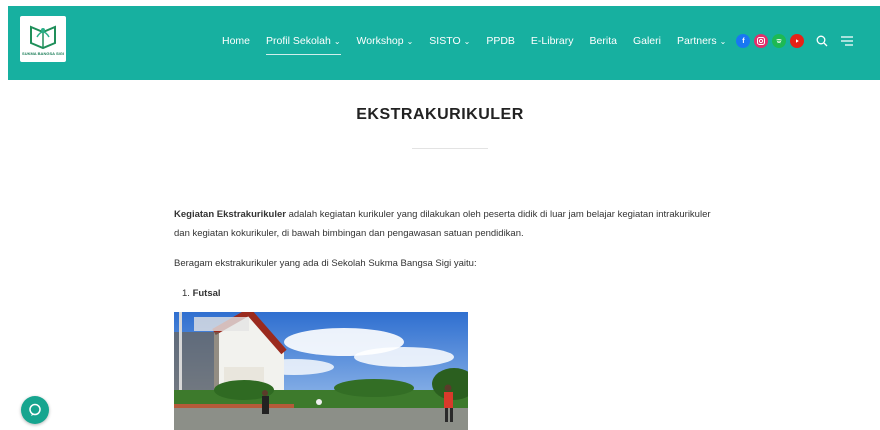 This screenshot has height=430, width=880. I want to click on school-logo: SUKMA BANGSA SIGI, so click(43, 39).